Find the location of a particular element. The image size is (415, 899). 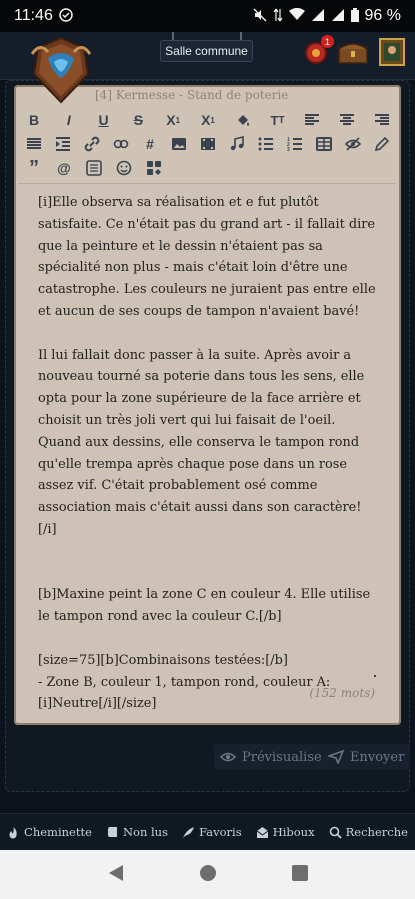

recents-icon is located at coordinates (299, 874).